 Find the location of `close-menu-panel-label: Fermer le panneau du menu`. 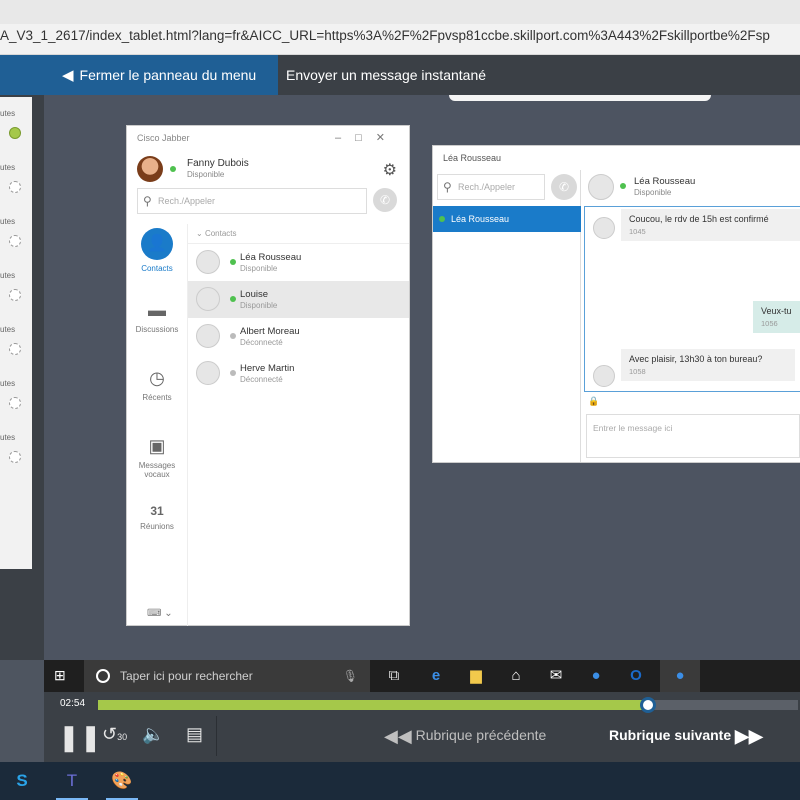

close-menu-panel-label: Fermer le panneau du menu is located at coordinates (168, 75).